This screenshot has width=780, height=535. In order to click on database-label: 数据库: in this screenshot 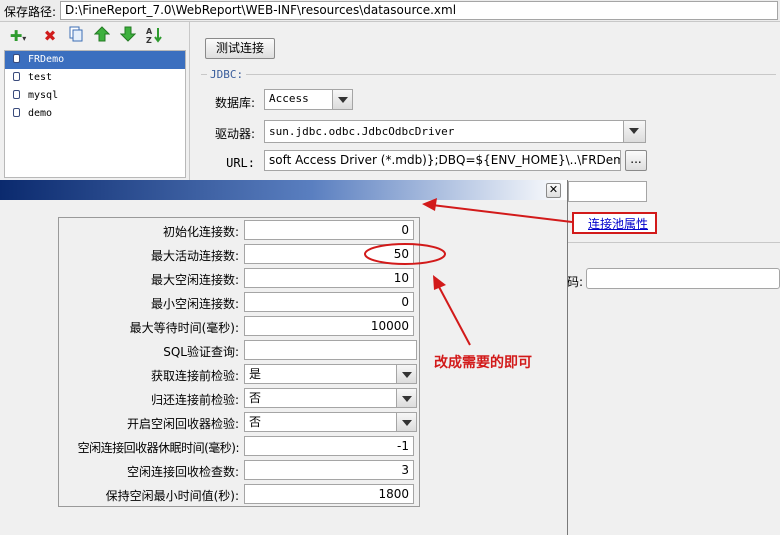, I will do `click(234, 103)`.